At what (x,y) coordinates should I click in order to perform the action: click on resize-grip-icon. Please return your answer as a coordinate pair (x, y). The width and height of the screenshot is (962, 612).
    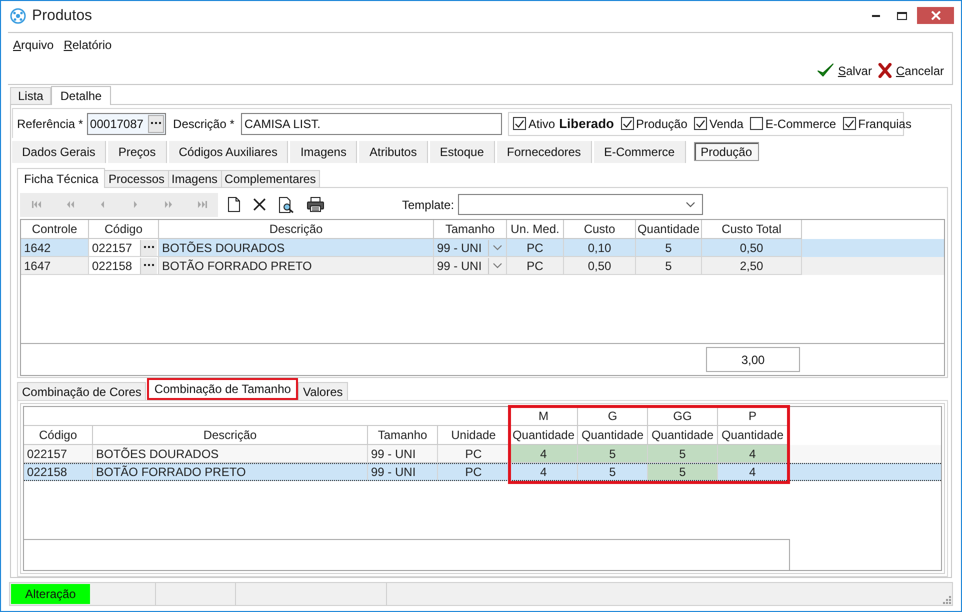
    Looking at the image, I should click on (947, 600).